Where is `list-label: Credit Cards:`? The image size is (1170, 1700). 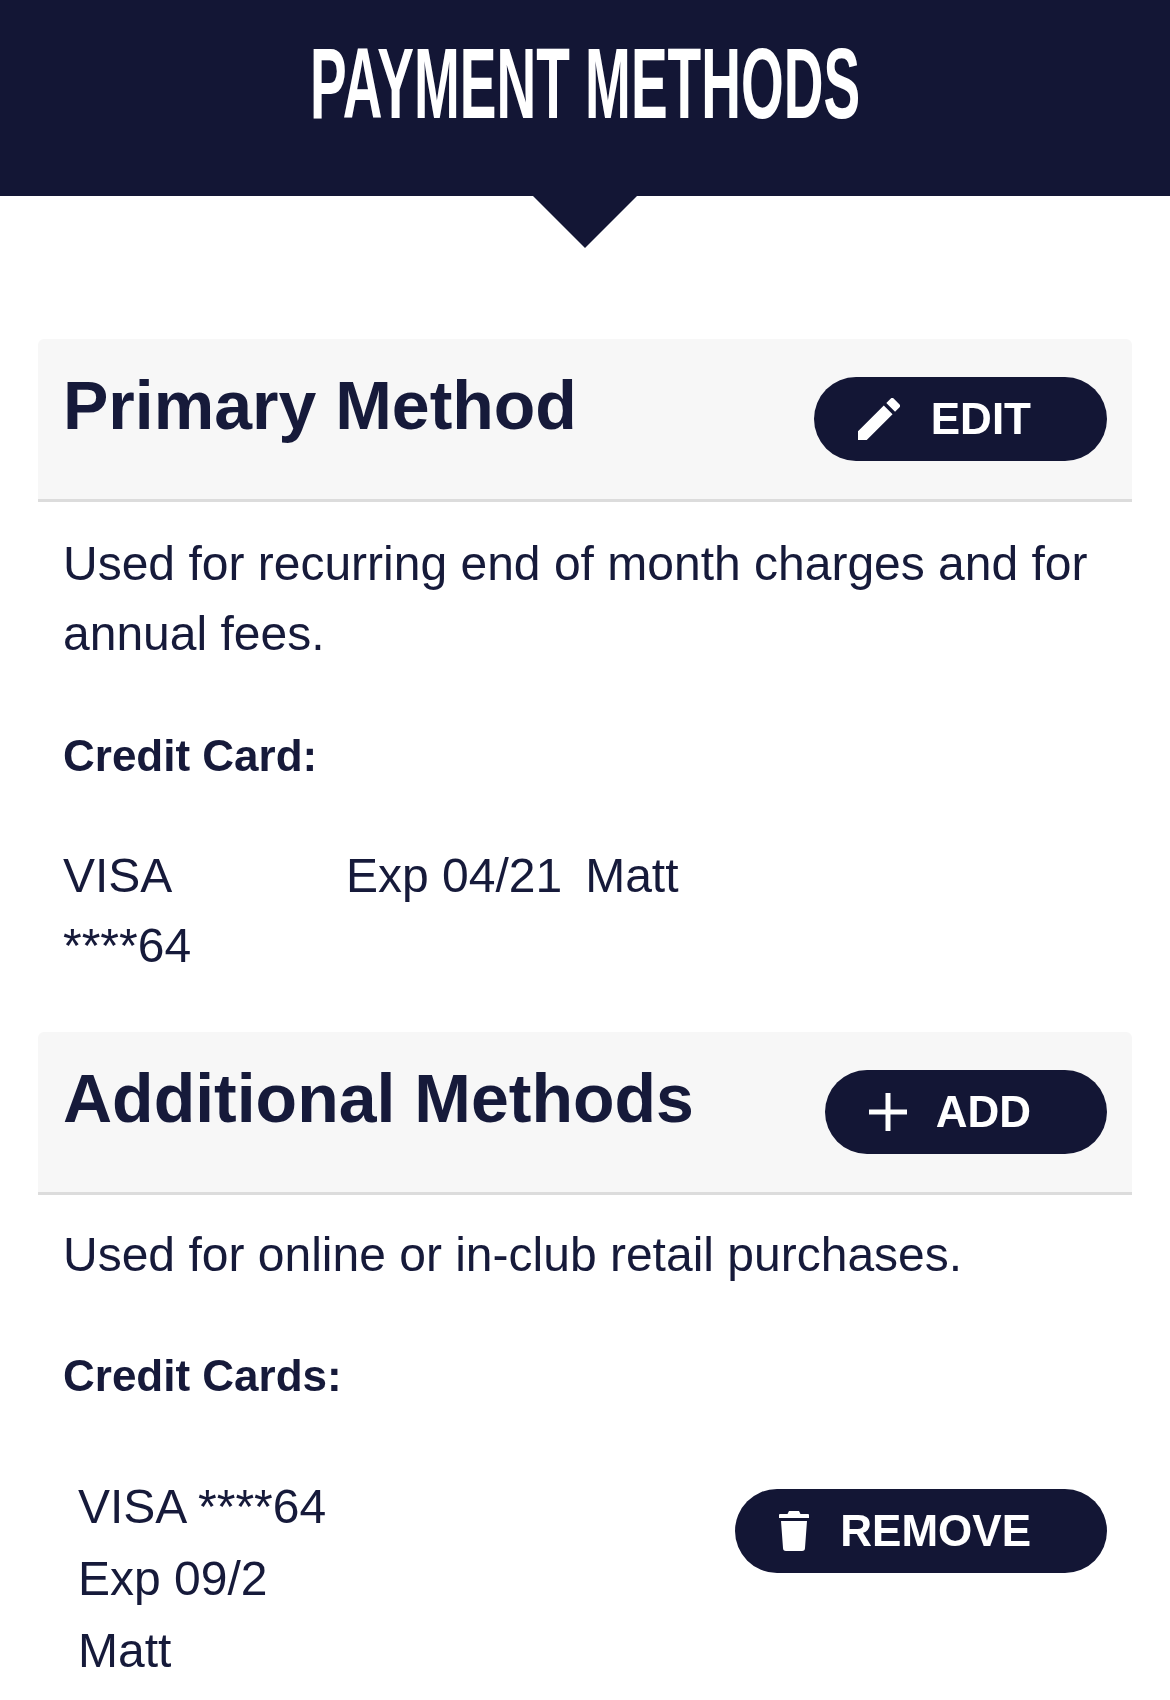
list-label: Credit Cards: is located at coordinates (203, 1376).